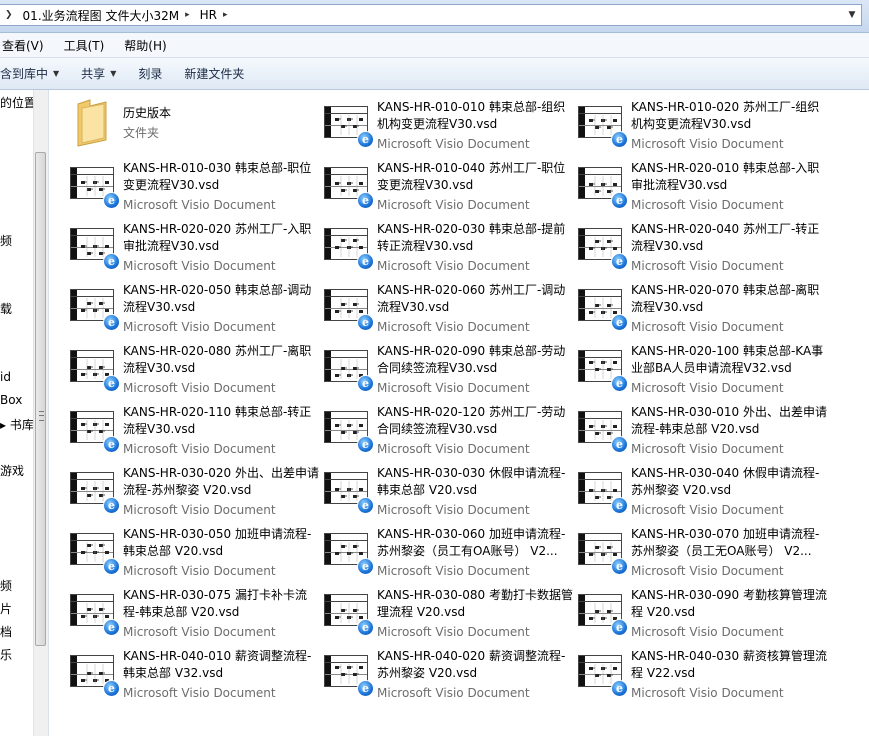 The image size is (869, 736). Describe the element at coordinates (41, 416) in the screenshot. I see `grip-icon` at that location.